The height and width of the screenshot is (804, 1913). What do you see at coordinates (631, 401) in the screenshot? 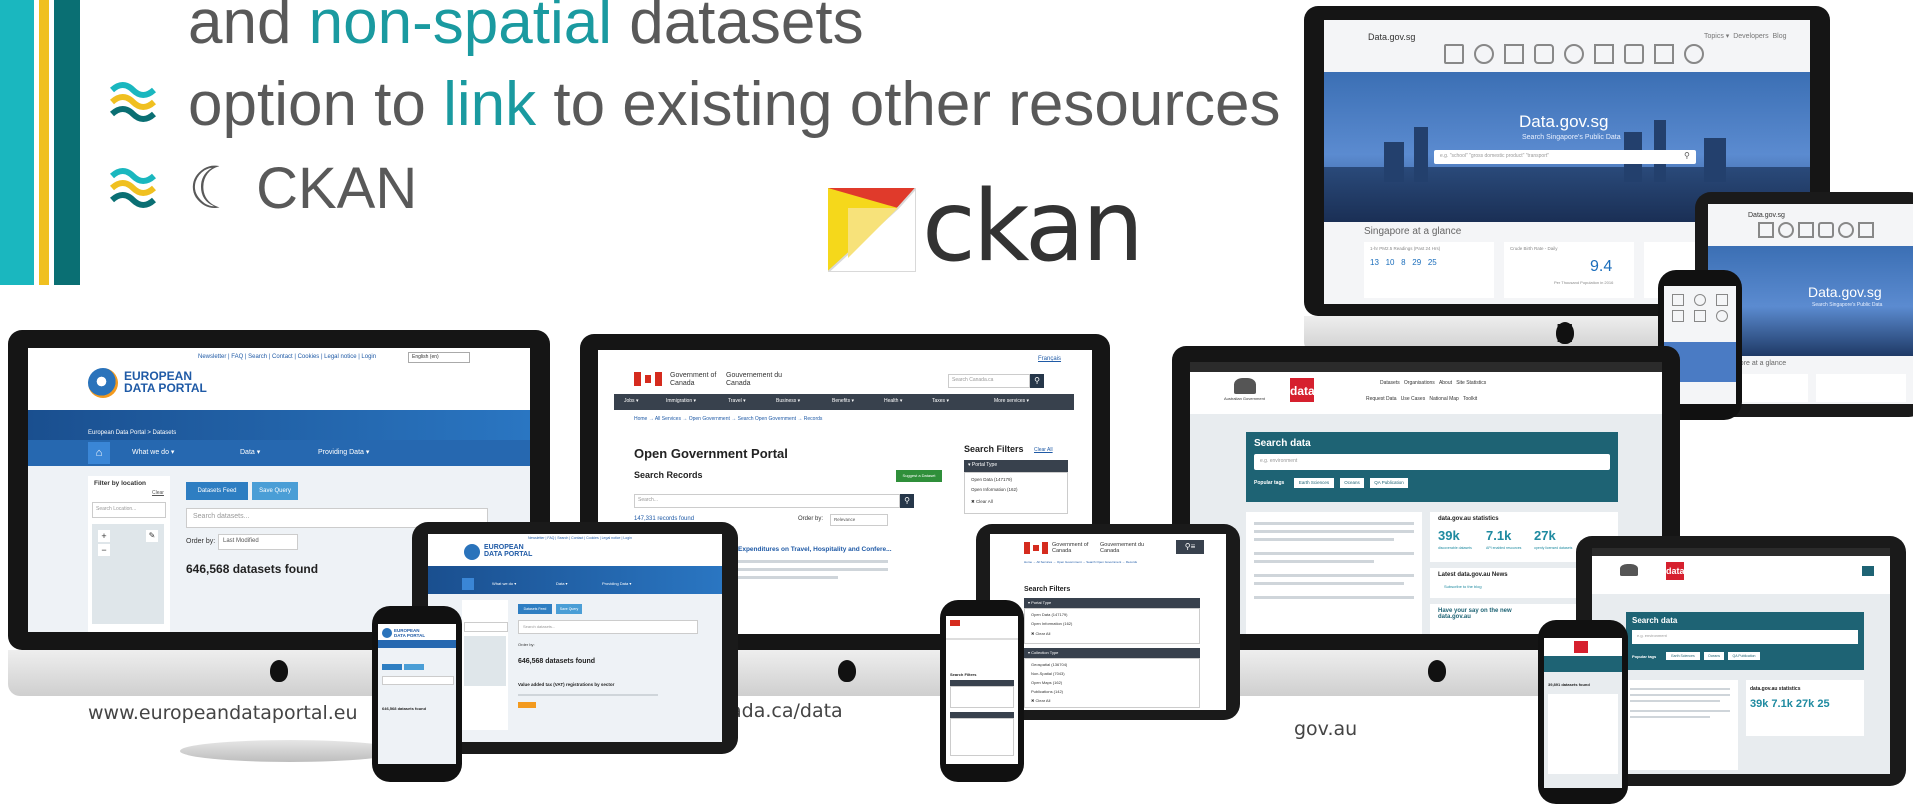
I see `ca-nav-jobs: Jobs ▾` at bounding box center [631, 401].